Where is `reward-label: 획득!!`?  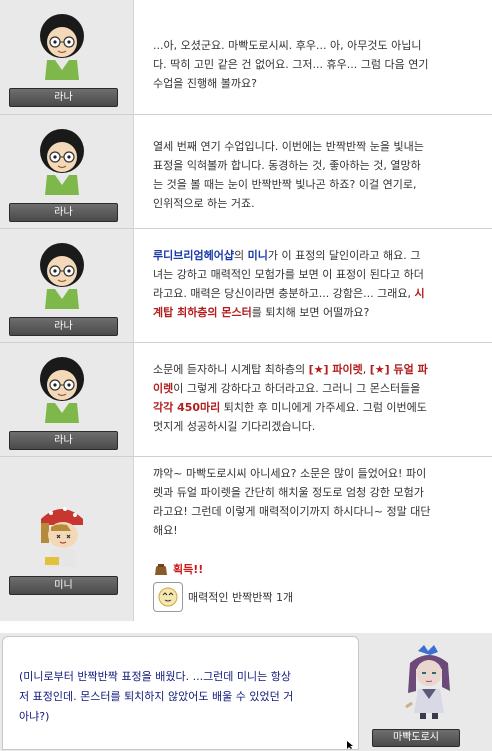 reward-label: 획득!! is located at coordinates (188, 569).